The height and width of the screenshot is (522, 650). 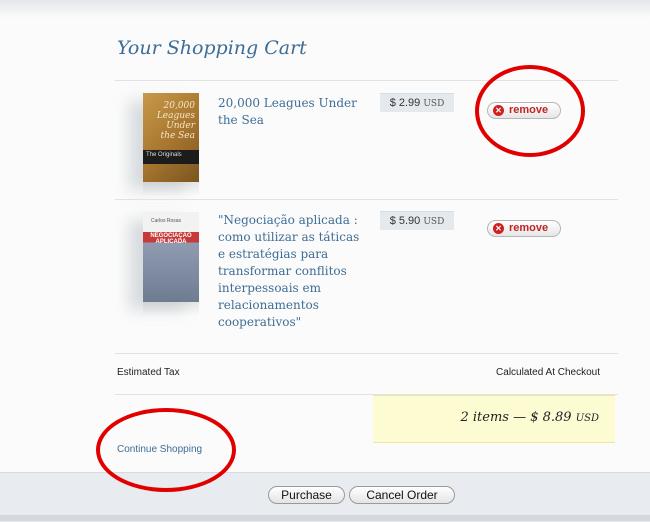 What do you see at coordinates (164, 155) in the screenshot?
I see `cover-series-text: The Originals` at bounding box center [164, 155].